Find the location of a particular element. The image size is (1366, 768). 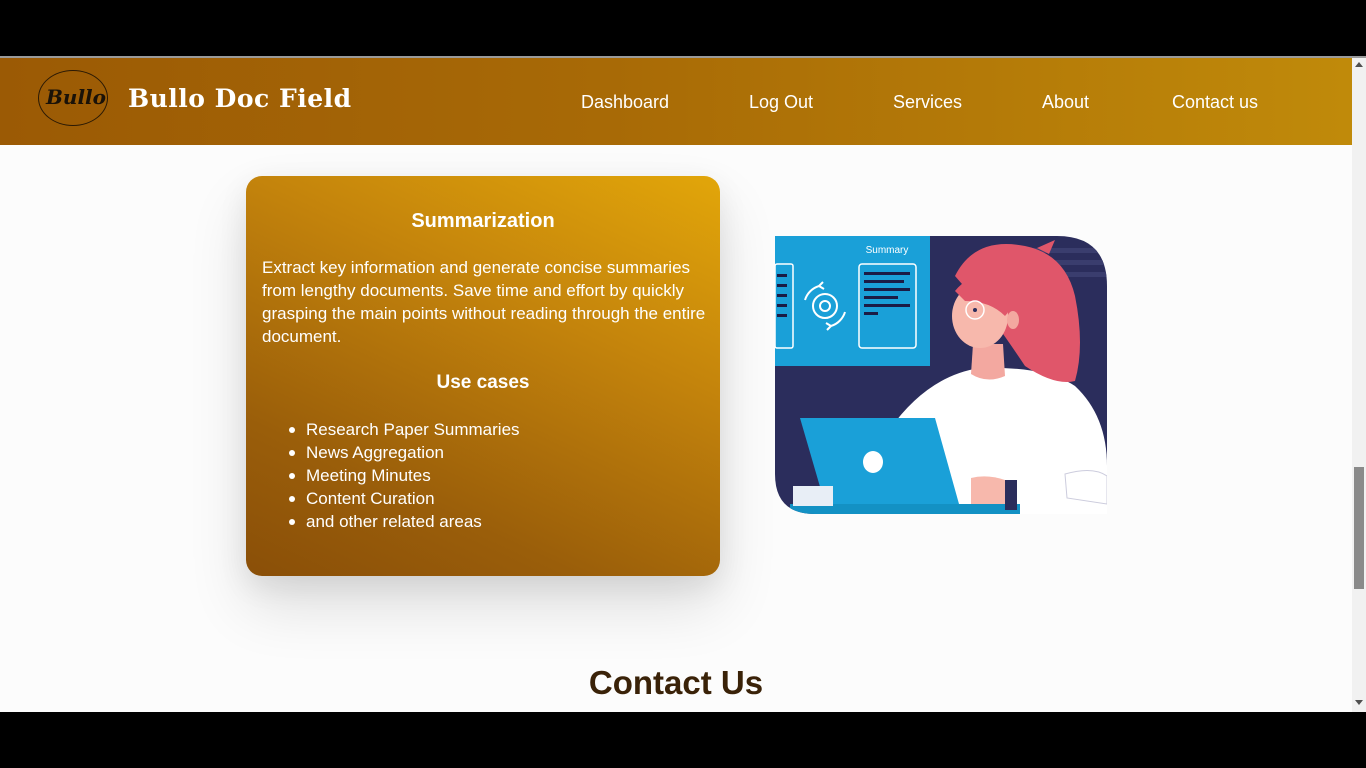

list-item: and other related areas is located at coordinates (404, 521).